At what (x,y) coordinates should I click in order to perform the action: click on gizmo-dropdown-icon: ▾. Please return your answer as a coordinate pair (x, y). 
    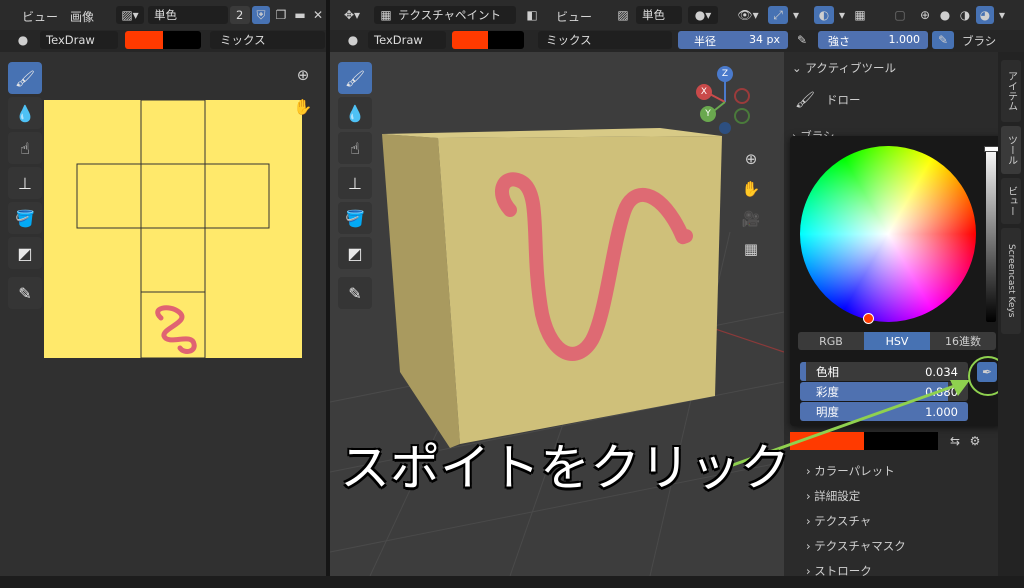
    Looking at the image, I should click on (796, 15).